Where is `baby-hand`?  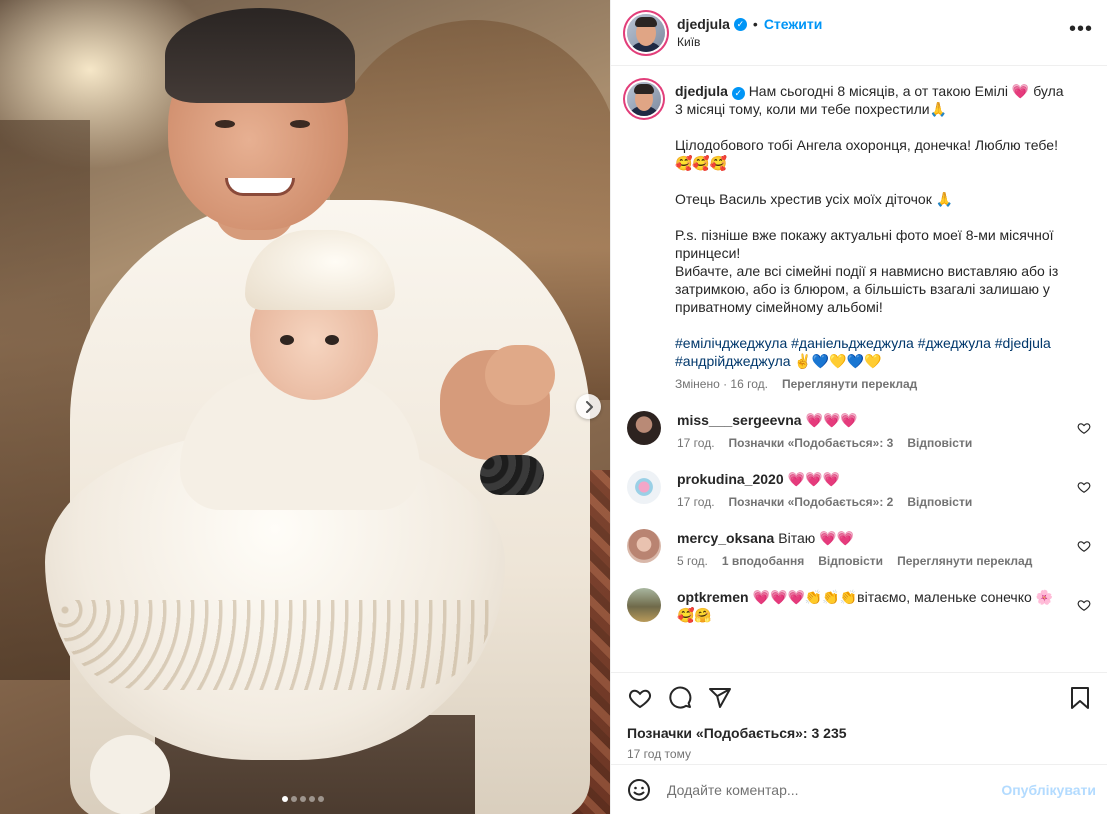
baby-hand is located at coordinates (520, 375).